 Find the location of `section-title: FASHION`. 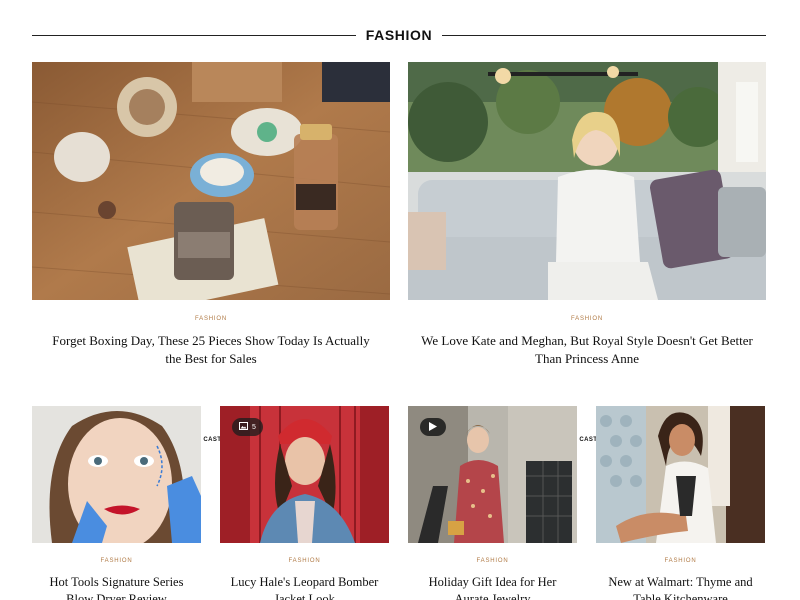

section-title: FASHION is located at coordinates (399, 35).